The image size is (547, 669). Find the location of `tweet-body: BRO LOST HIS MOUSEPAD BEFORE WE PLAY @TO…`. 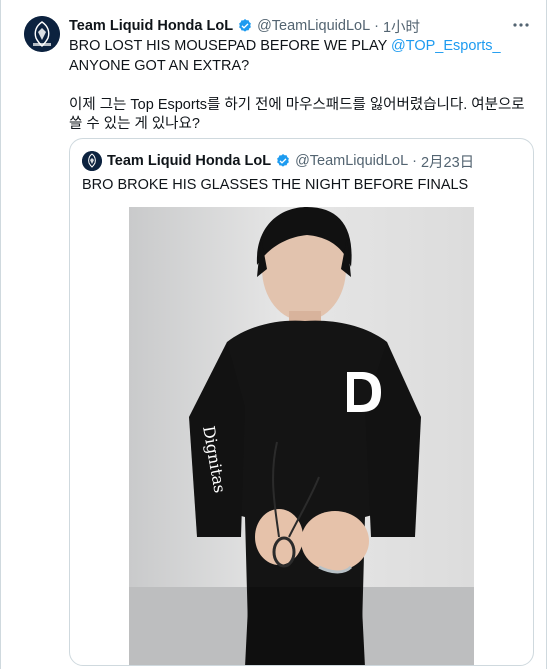

tweet-body: BRO LOST HIS MOUSEPAD BEFORE WE PLAY @TO… is located at coordinates (301, 56).